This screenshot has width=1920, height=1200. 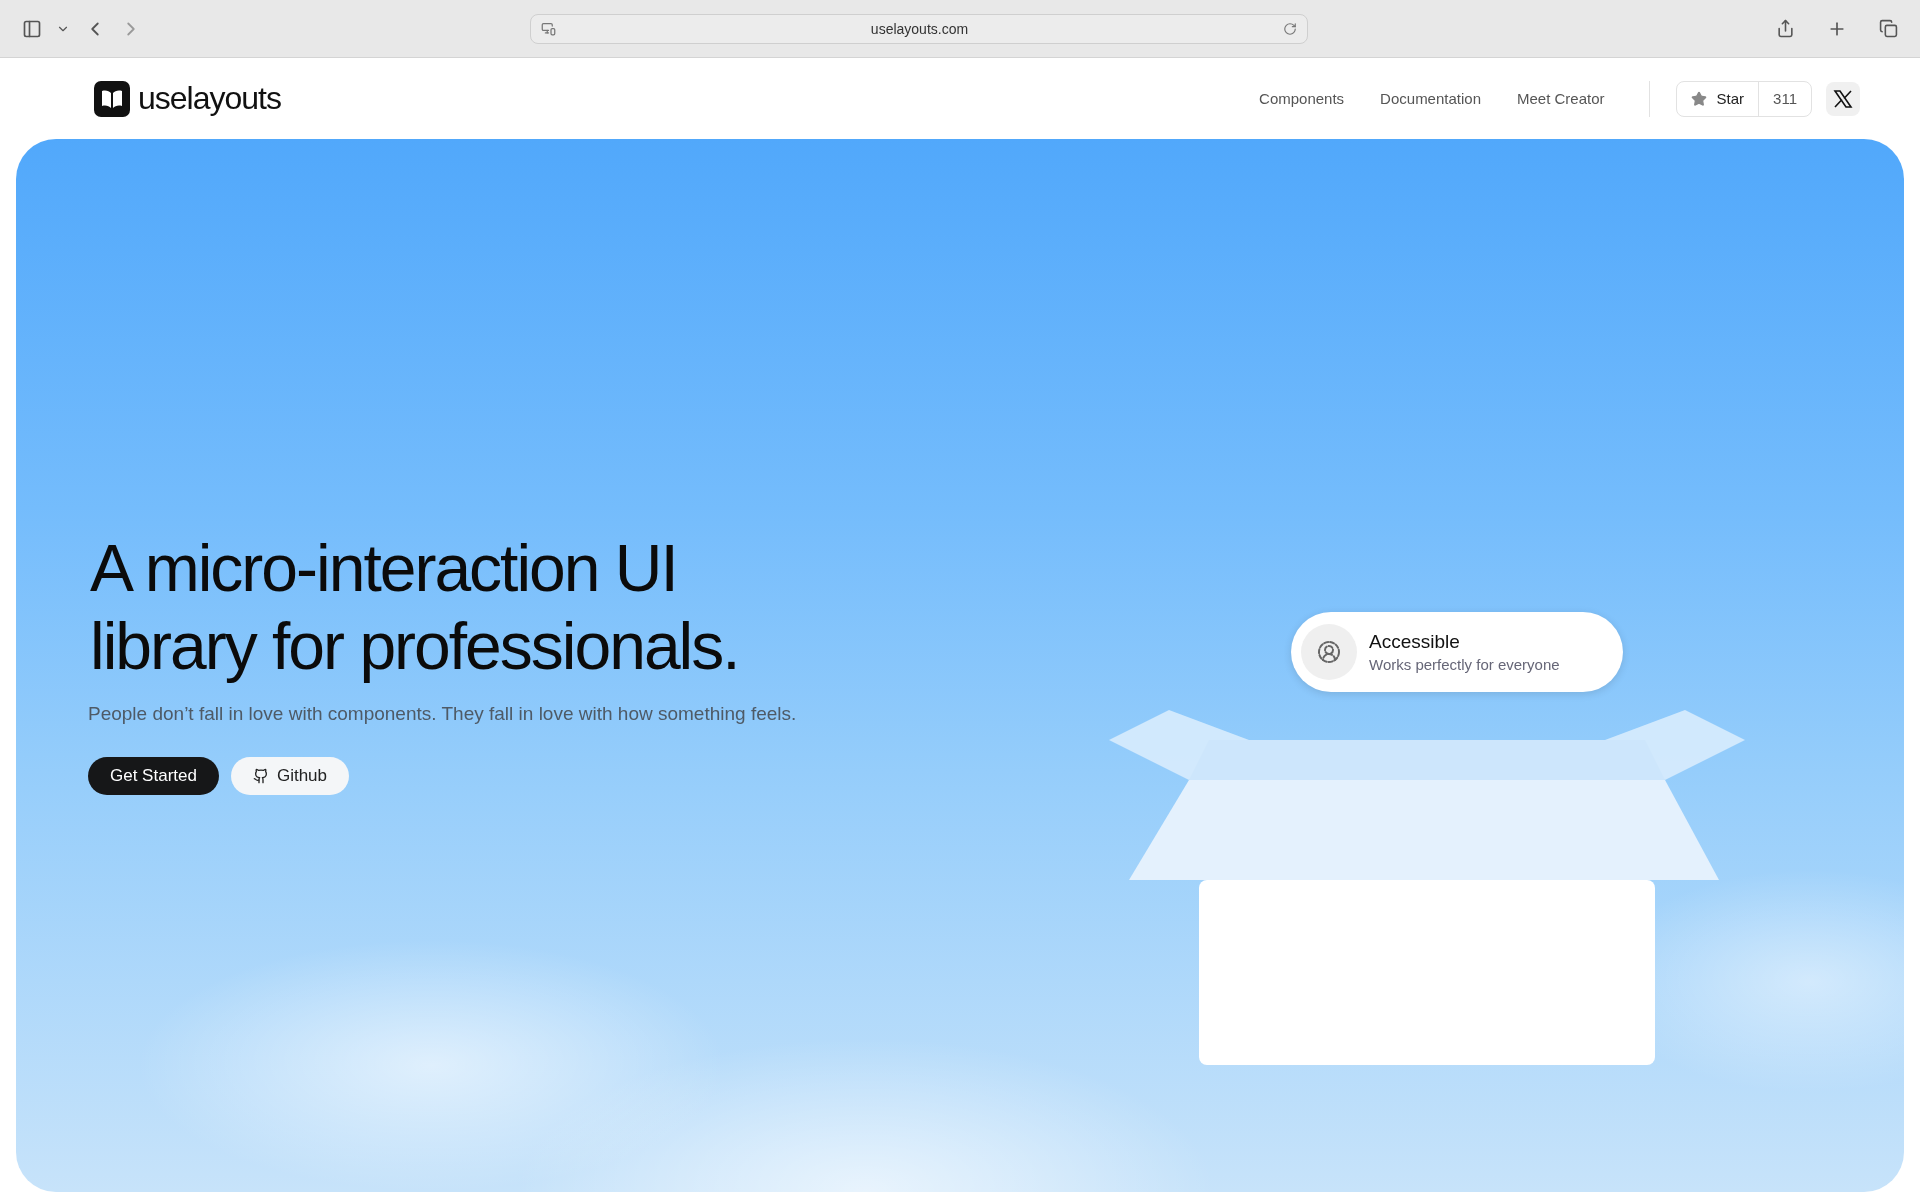 What do you see at coordinates (1415, 642) in the screenshot?
I see `feature-title: Accessible` at bounding box center [1415, 642].